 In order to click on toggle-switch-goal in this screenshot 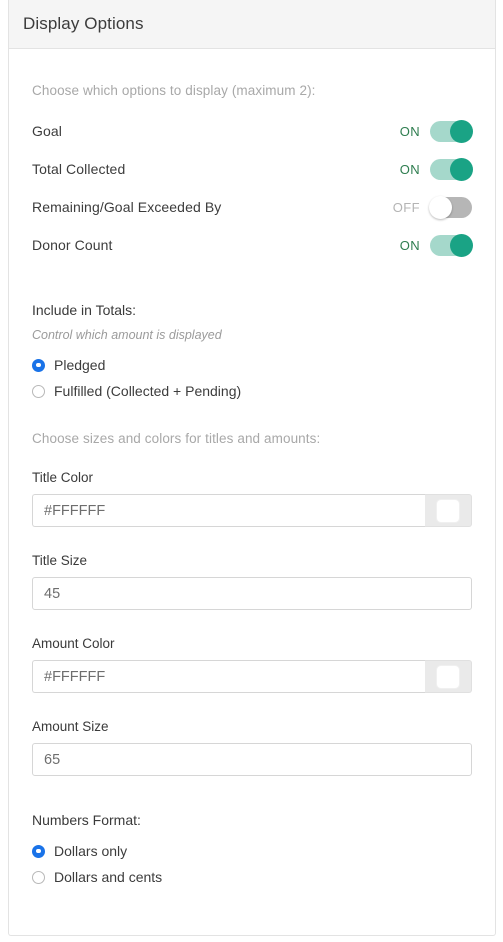, I will do `click(451, 131)`.